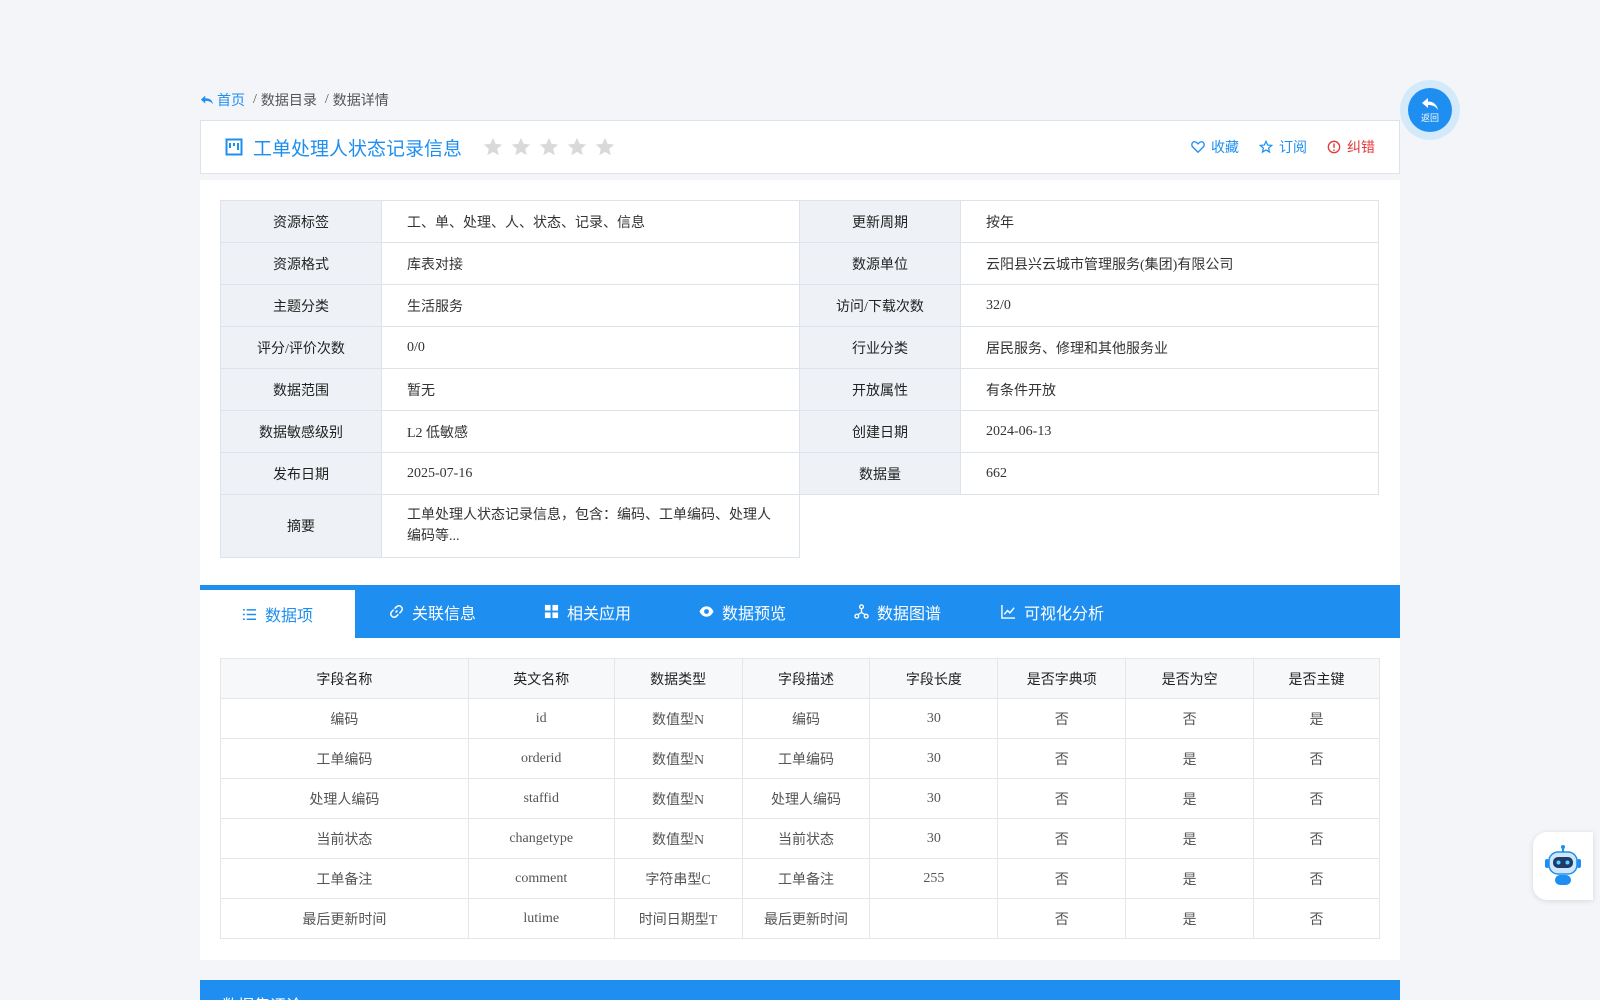 The image size is (1600, 1000). What do you see at coordinates (1198, 147) in the screenshot?
I see `heart-icon` at bounding box center [1198, 147].